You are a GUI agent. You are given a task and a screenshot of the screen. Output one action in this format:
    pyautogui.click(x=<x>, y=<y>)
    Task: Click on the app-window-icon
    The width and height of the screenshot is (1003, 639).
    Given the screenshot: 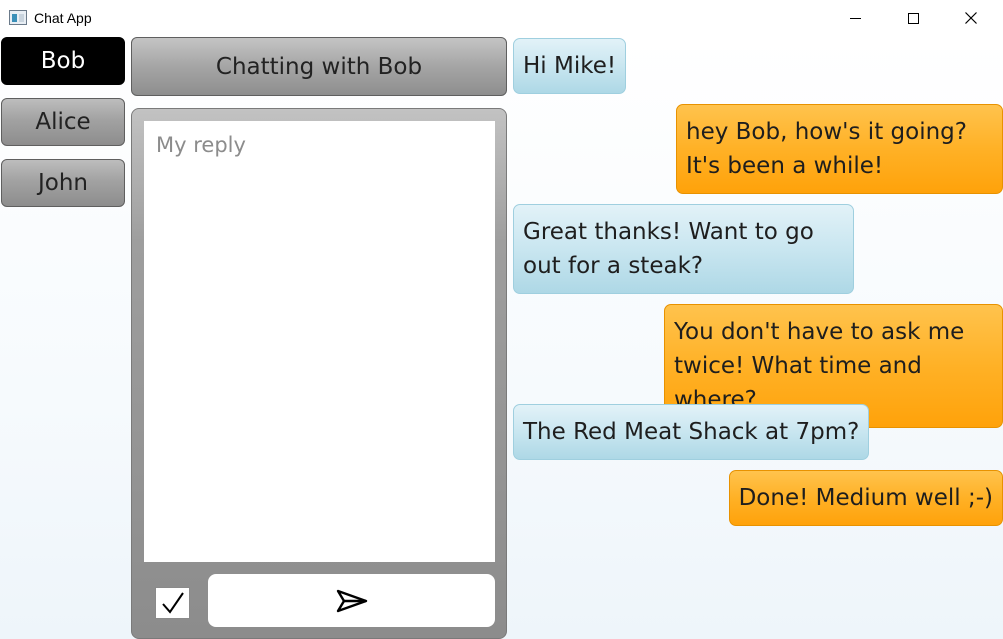 What is the action you would take?
    pyautogui.click(x=18, y=17)
    